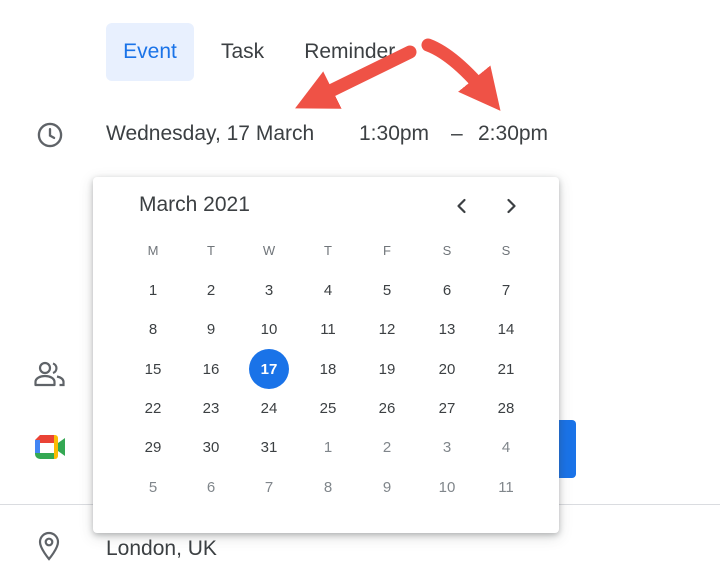 This screenshot has height=583, width=720. What do you see at coordinates (328, 408) in the screenshot?
I see `calendar-day: 25` at bounding box center [328, 408].